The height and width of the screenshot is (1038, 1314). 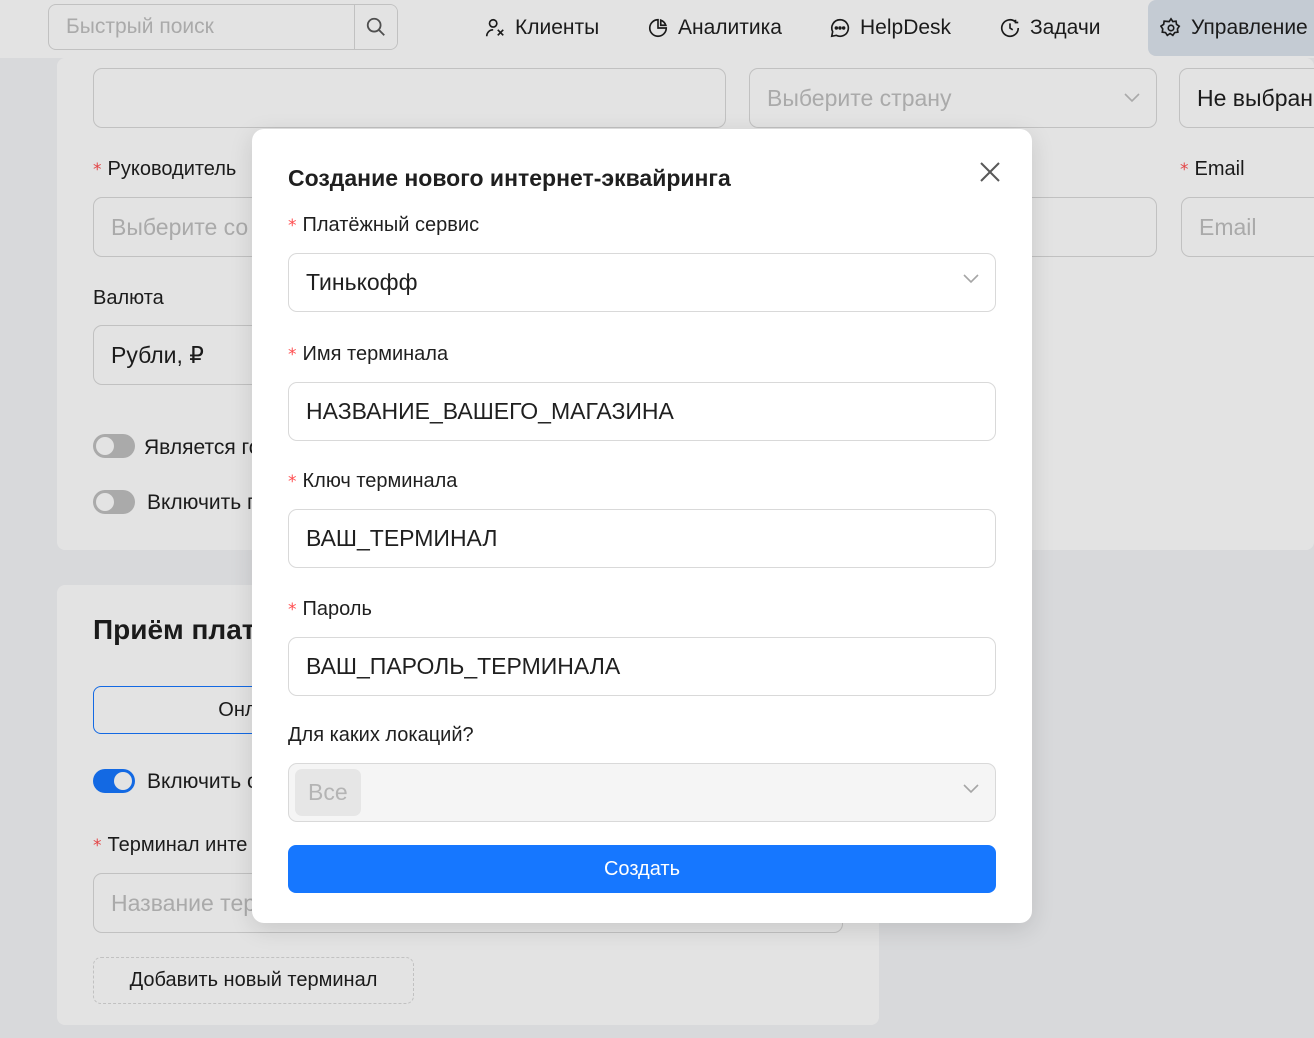 I want to click on locations-tag: Все, so click(x=328, y=792).